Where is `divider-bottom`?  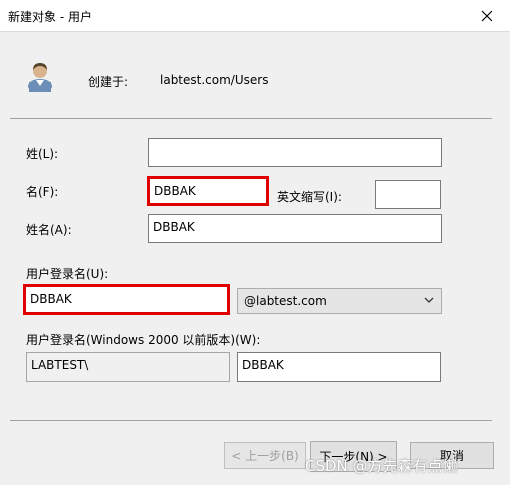 divider-bottom is located at coordinates (251, 420).